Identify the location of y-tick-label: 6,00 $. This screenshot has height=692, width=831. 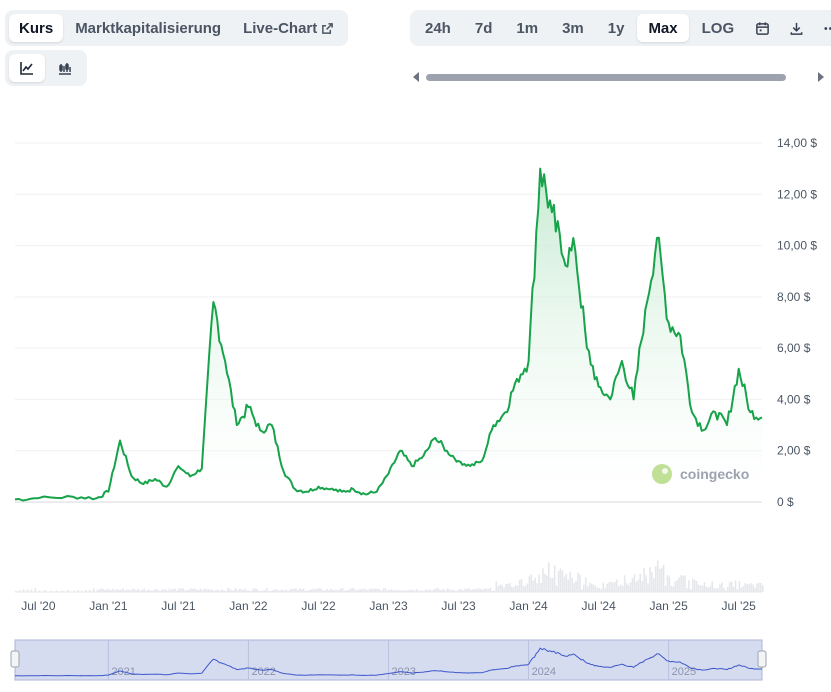
(794, 348).